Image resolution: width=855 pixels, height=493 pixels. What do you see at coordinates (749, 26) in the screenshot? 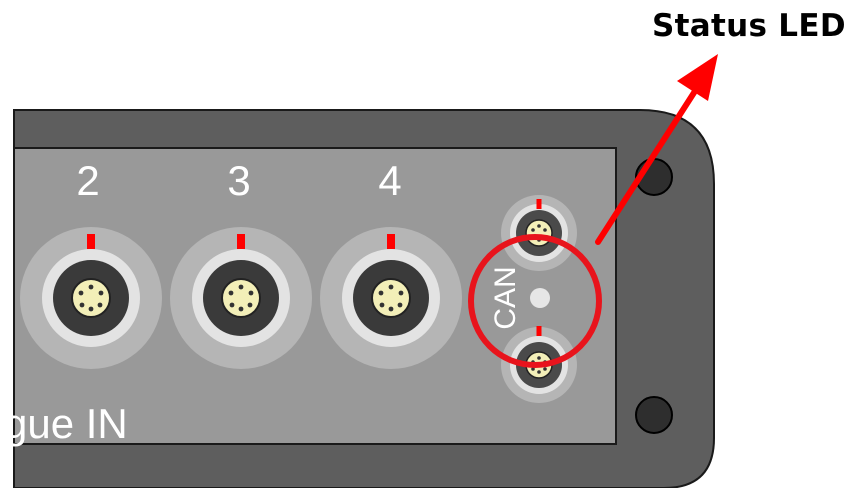
I see `callout-label: Status LED` at bounding box center [749, 26].